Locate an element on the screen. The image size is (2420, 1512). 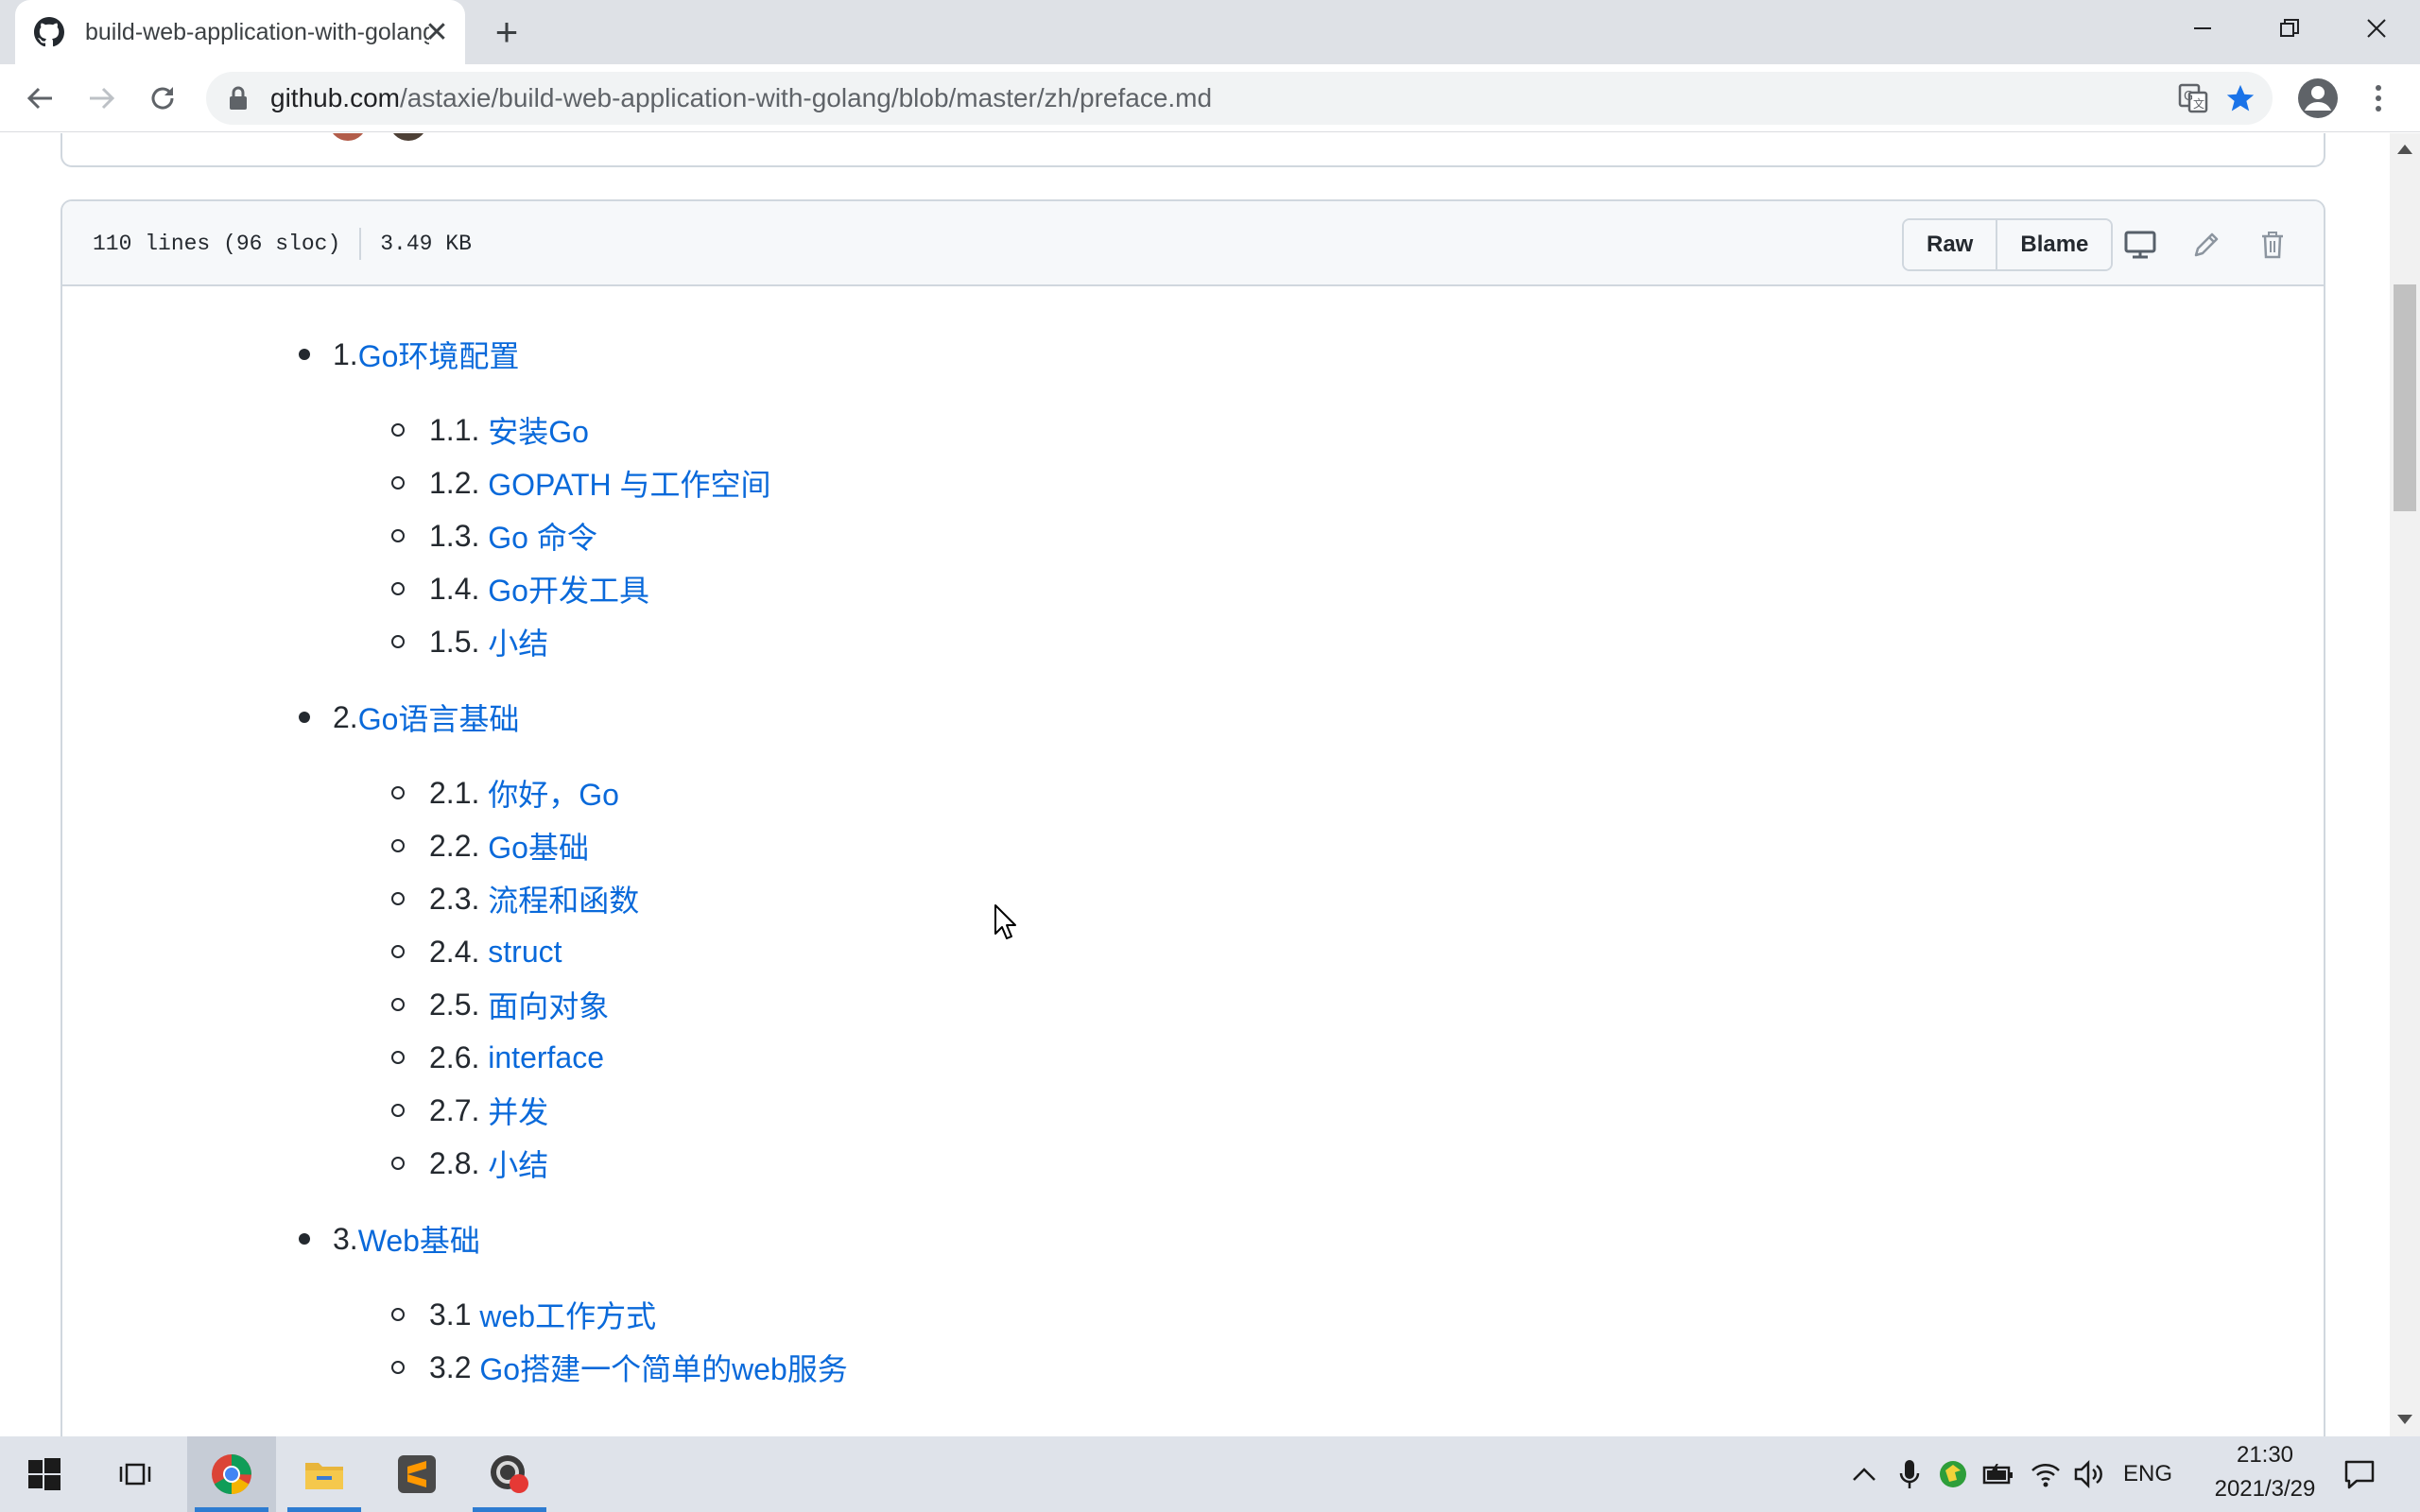
toc-section-number: 2. is located at coordinates (345, 716).